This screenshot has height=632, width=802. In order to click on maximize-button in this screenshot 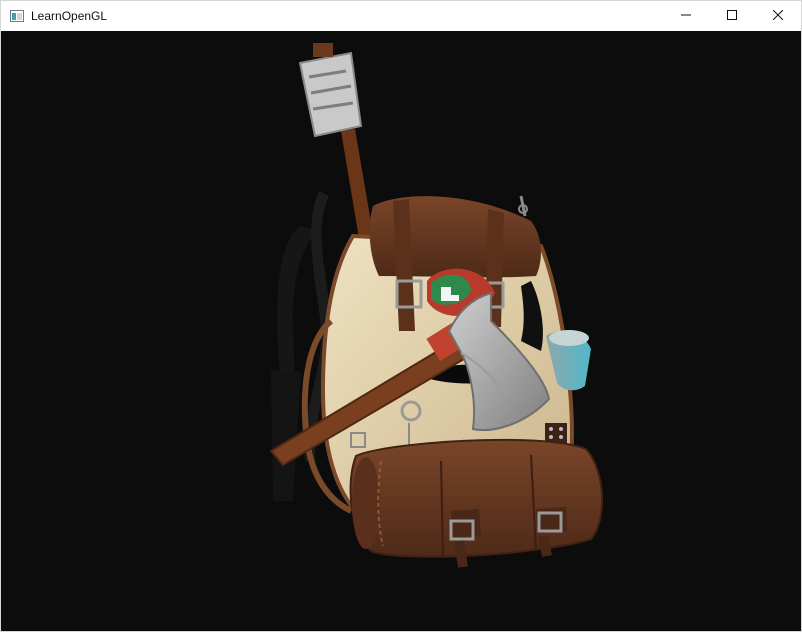, I will do `click(732, 16)`.